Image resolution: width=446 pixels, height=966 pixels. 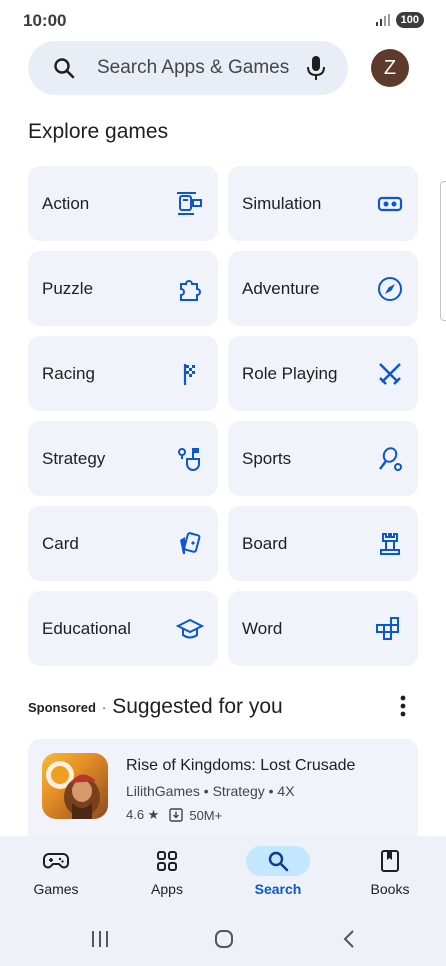 I want to click on category-tile-racing: Racing, so click(x=123, y=373).